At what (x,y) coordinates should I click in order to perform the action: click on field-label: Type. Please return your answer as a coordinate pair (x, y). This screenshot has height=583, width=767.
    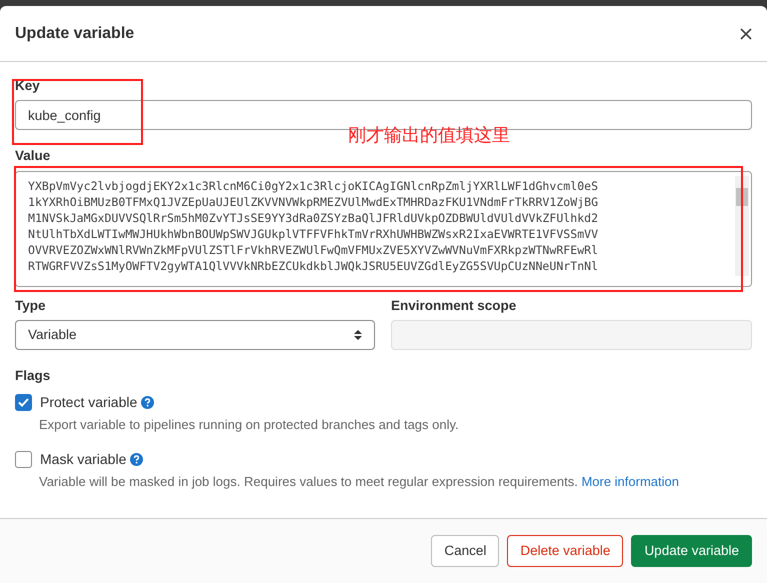
    Looking at the image, I should click on (30, 305).